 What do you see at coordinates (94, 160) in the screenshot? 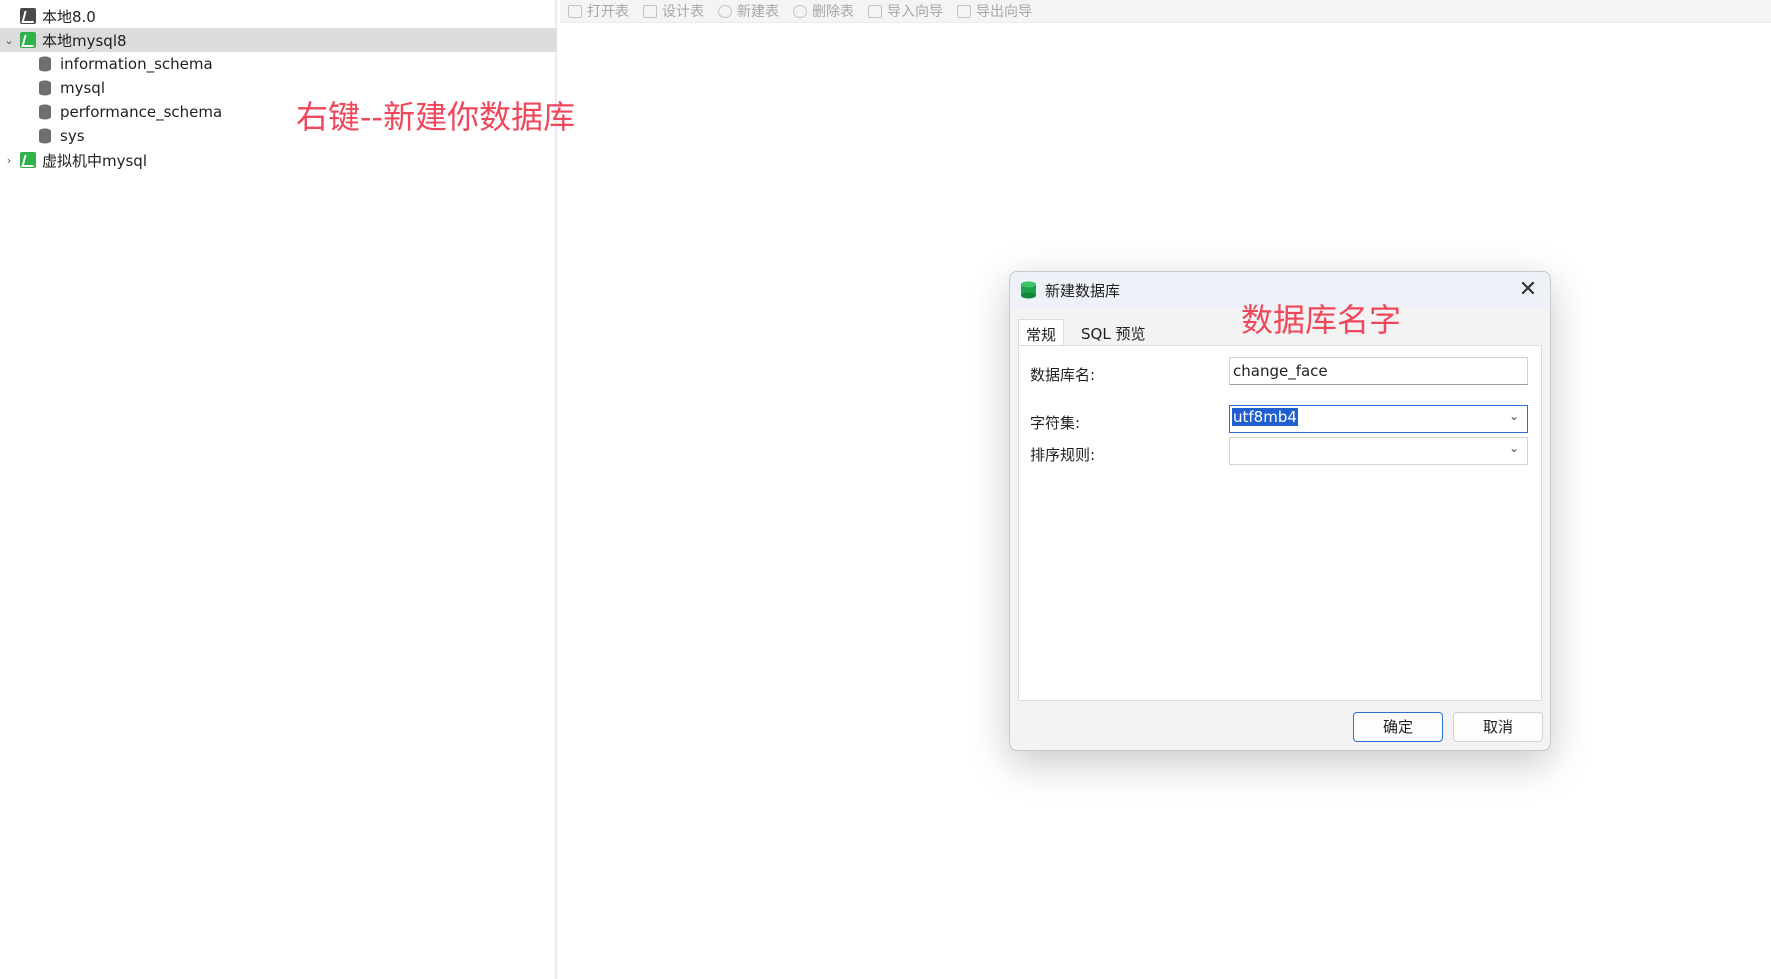
I see `connection-label: 虚拟机中mysql` at bounding box center [94, 160].